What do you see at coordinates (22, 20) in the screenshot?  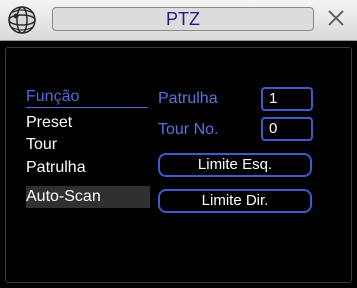 I see `camera-globe-icon` at bounding box center [22, 20].